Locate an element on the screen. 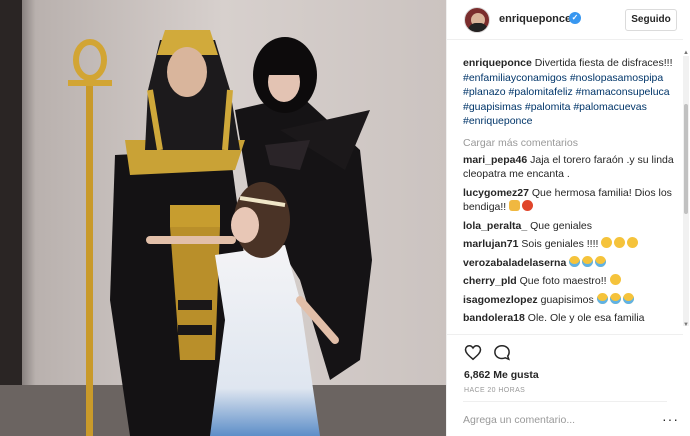  comment-item: isagomezlopez guapisimos is located at coordinates (571, 300).